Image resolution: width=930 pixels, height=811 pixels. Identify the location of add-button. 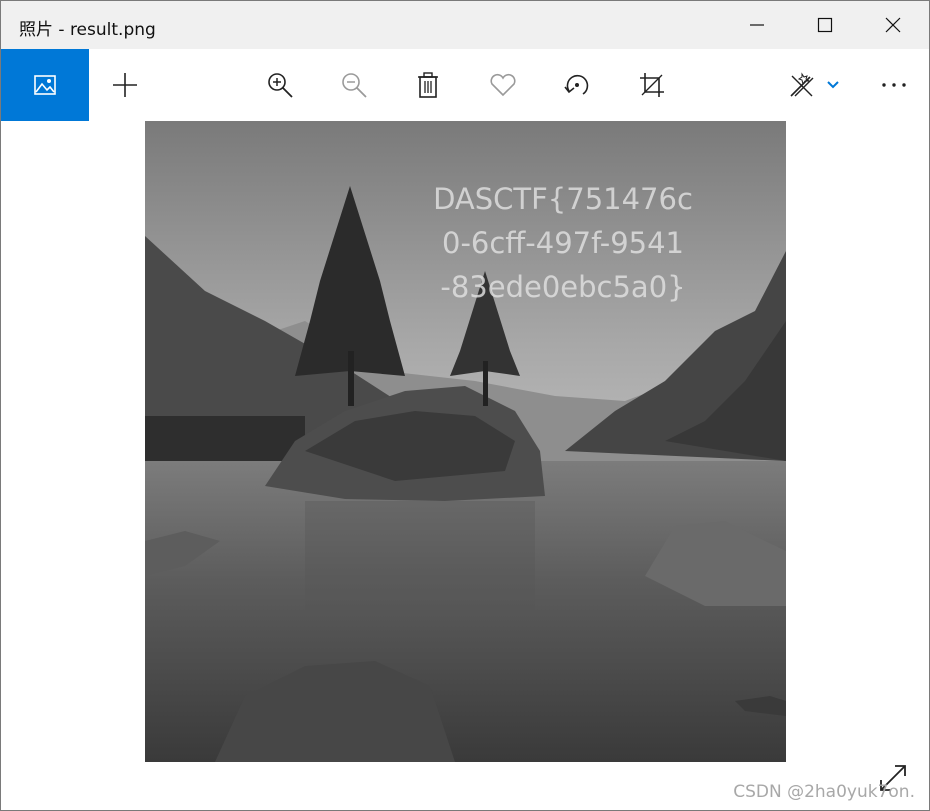
(125, 85).